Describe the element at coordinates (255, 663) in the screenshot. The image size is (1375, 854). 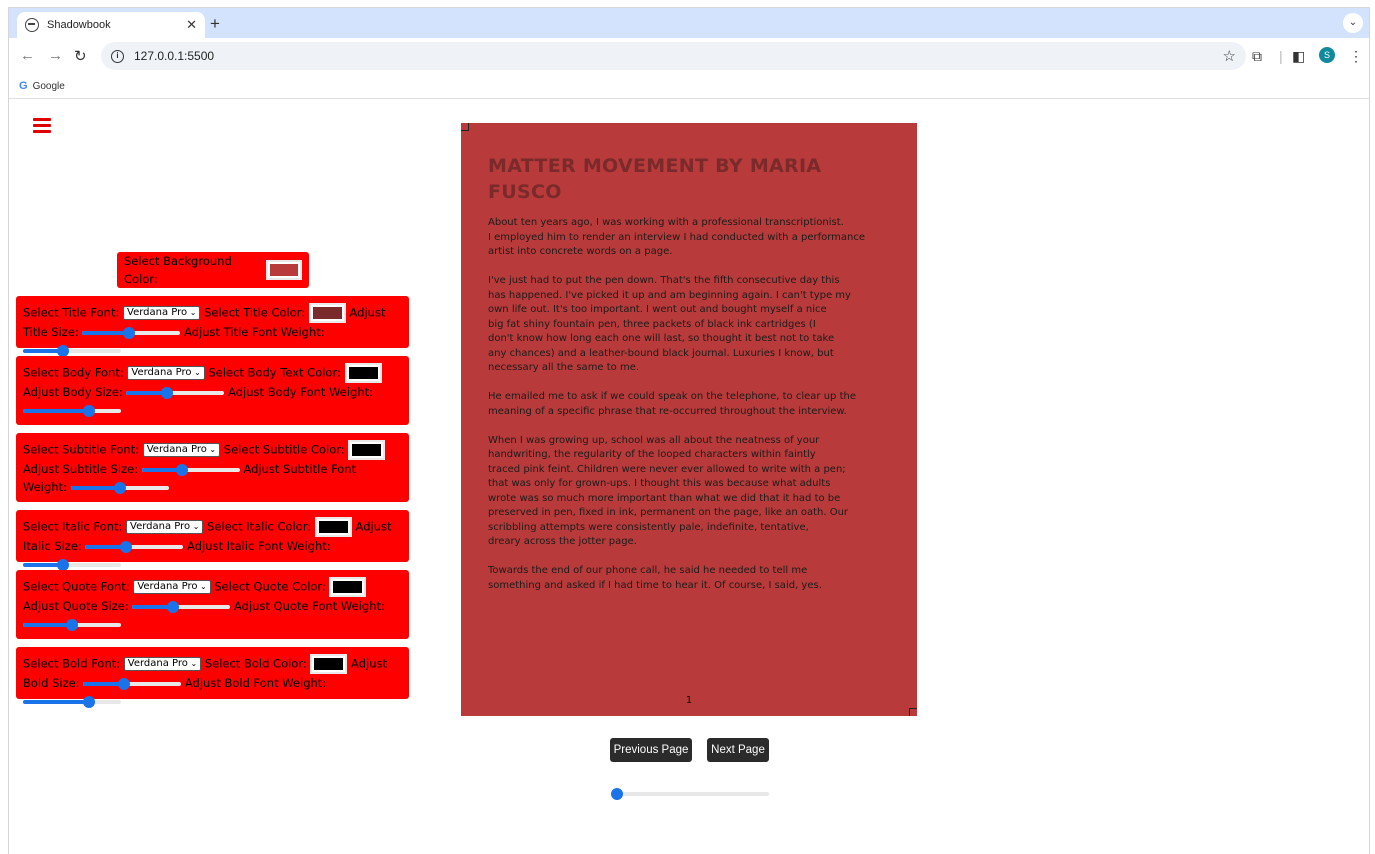
I see `bold-color-label: Select Bold Color:` at that location.